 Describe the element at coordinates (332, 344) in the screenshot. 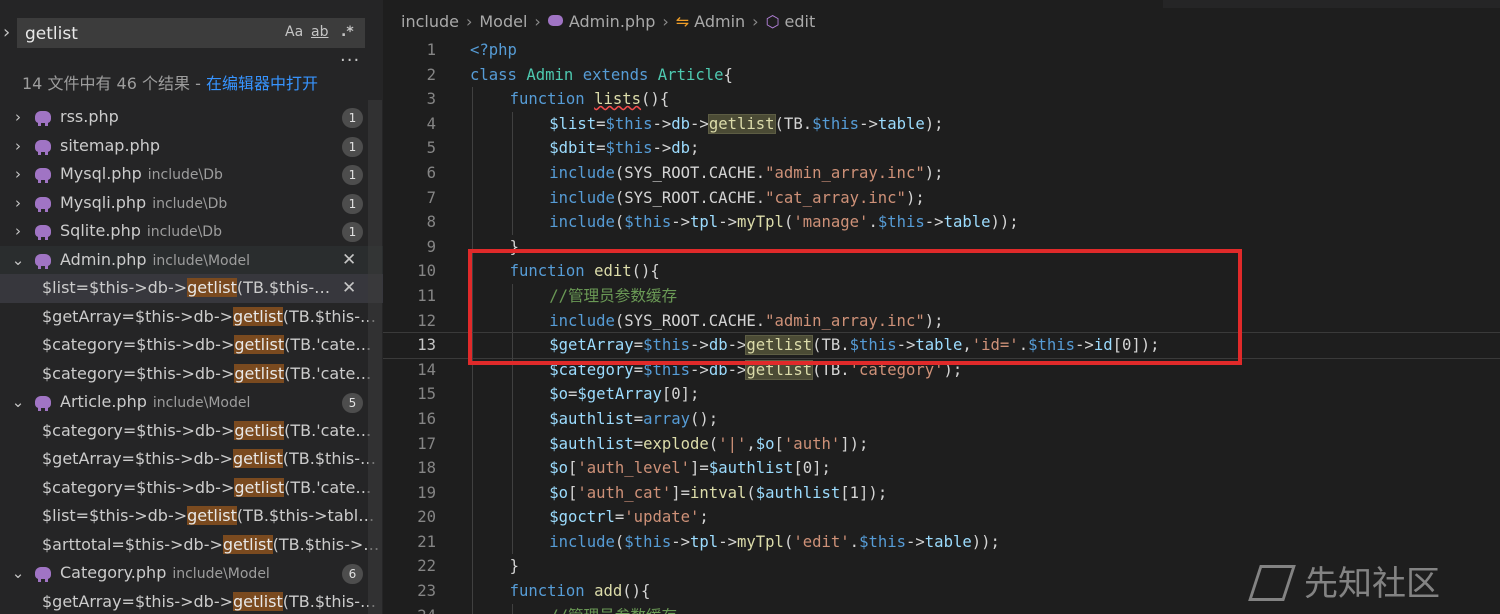

I see `match-suffix: (TB.'category');` at that location.